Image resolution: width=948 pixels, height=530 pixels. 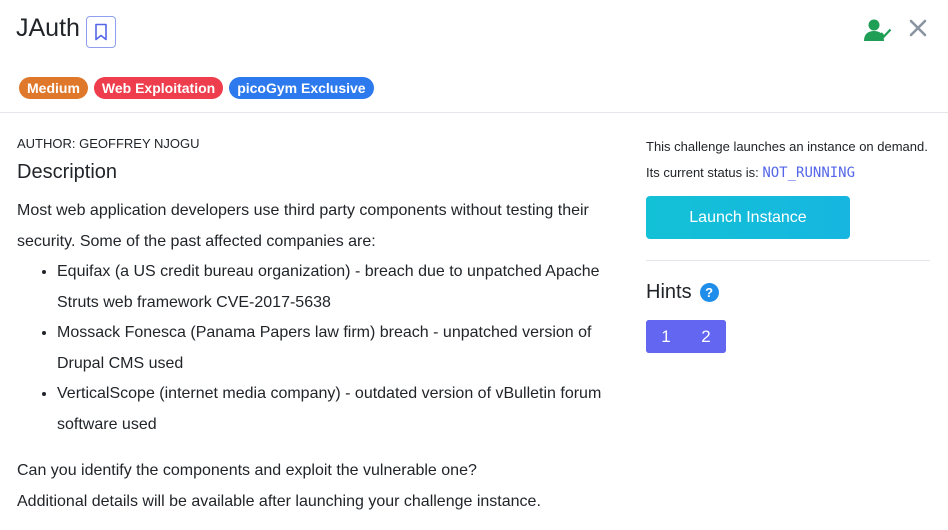 I want to click on challenge-title: JAuth, so click(x=48, y=28).